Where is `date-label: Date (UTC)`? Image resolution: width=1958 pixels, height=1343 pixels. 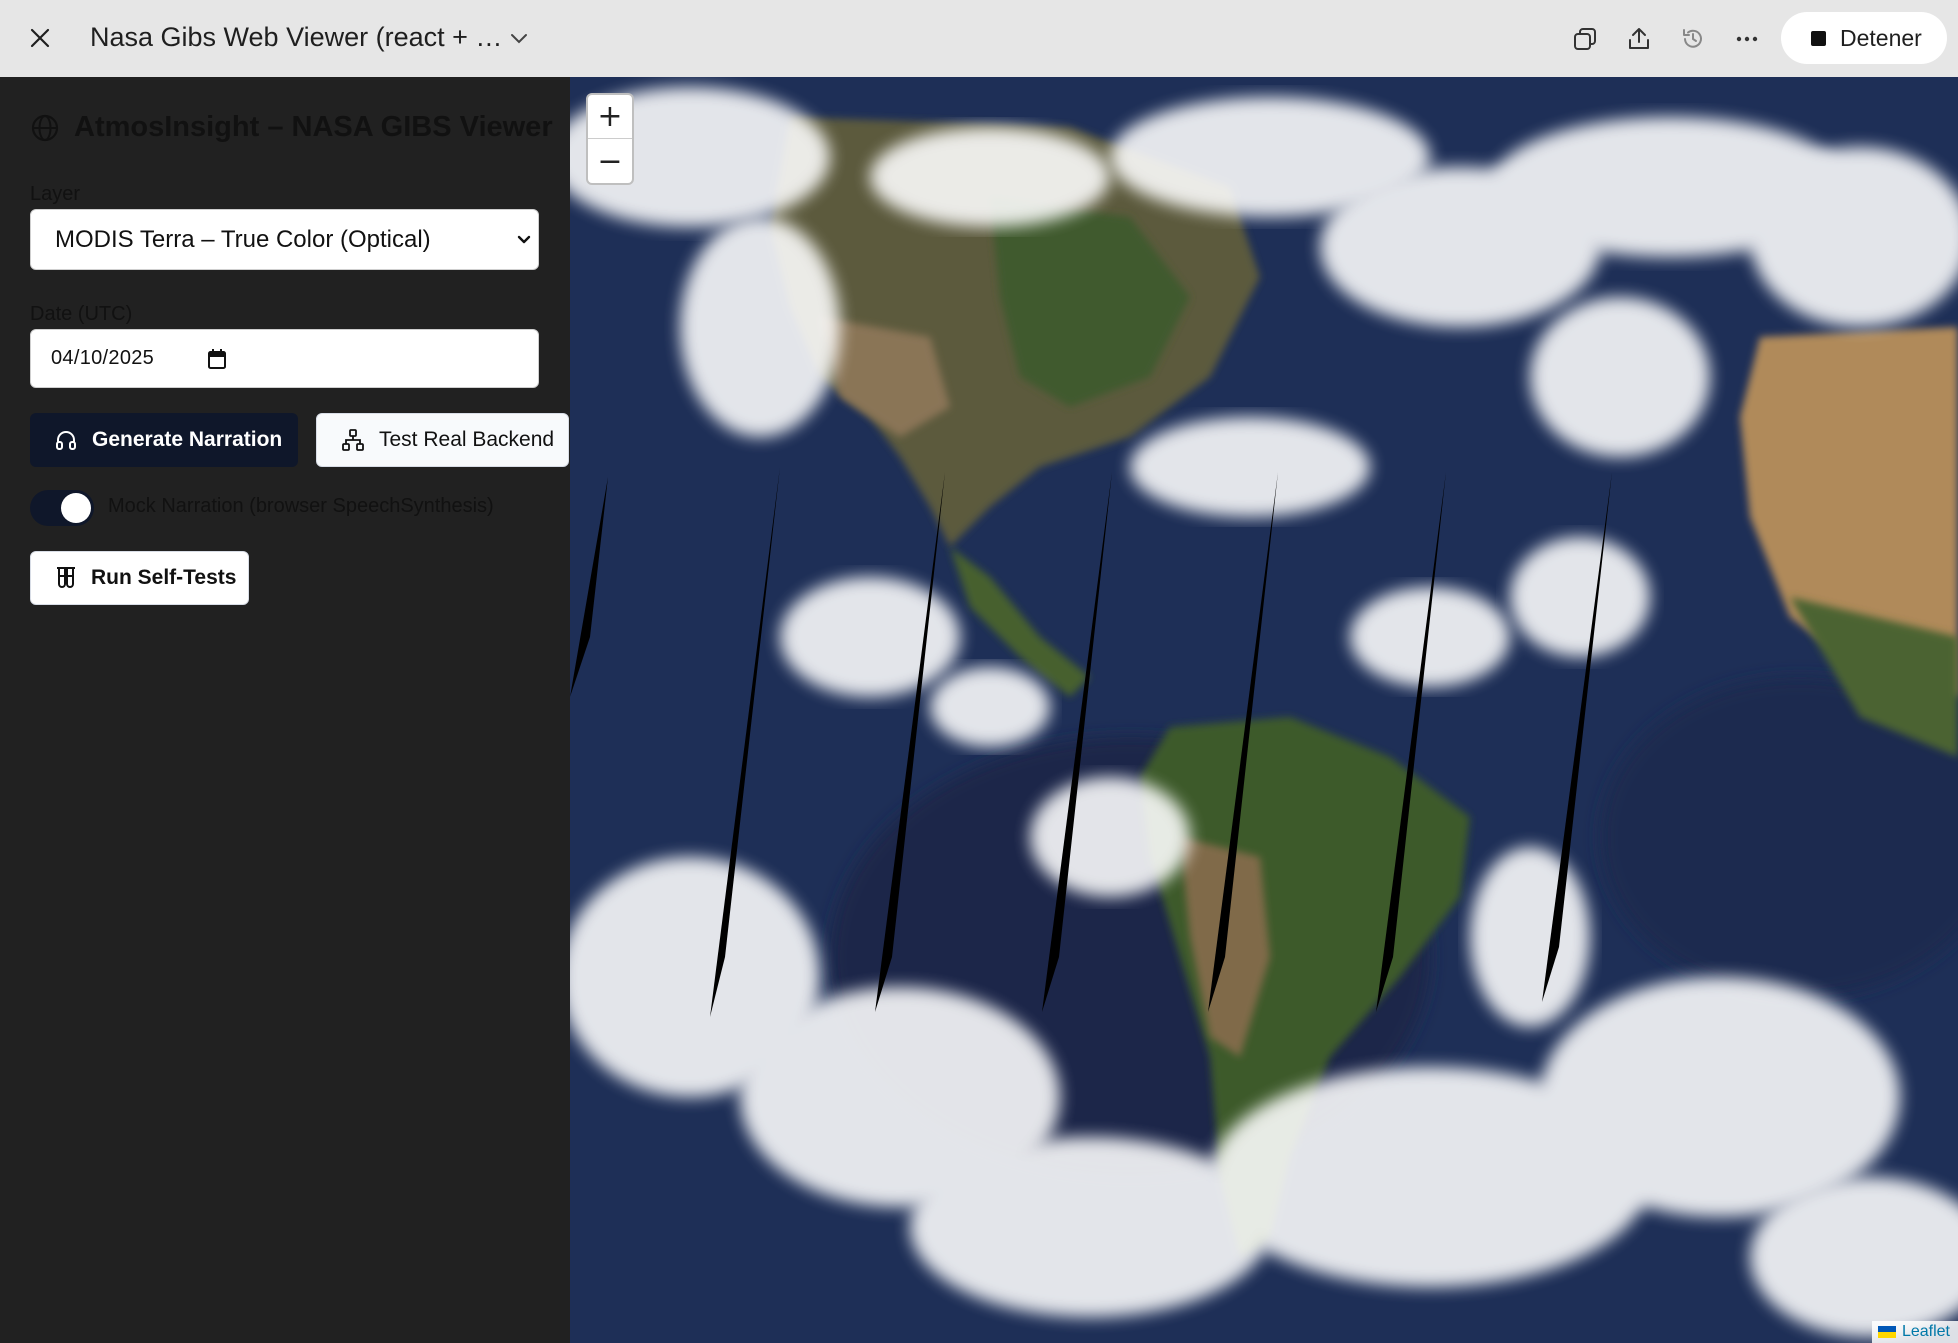 date-label: Date (UTC) is located at coordinates (81, 314).